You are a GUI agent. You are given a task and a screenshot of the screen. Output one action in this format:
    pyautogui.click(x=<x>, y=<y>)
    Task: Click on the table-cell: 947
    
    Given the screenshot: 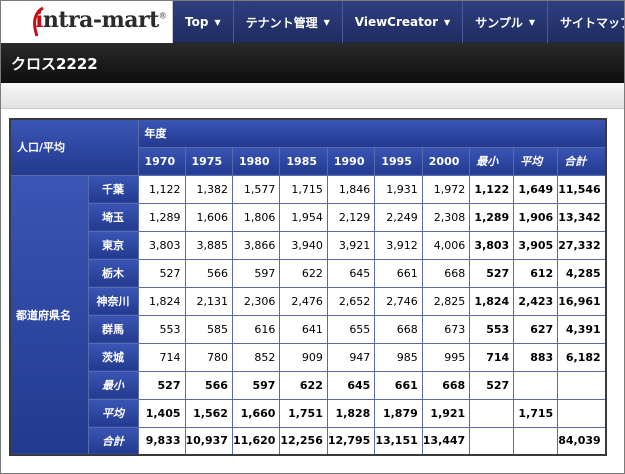 What is the action you would take?
    pyautogui.click(x=351, y=357)
    